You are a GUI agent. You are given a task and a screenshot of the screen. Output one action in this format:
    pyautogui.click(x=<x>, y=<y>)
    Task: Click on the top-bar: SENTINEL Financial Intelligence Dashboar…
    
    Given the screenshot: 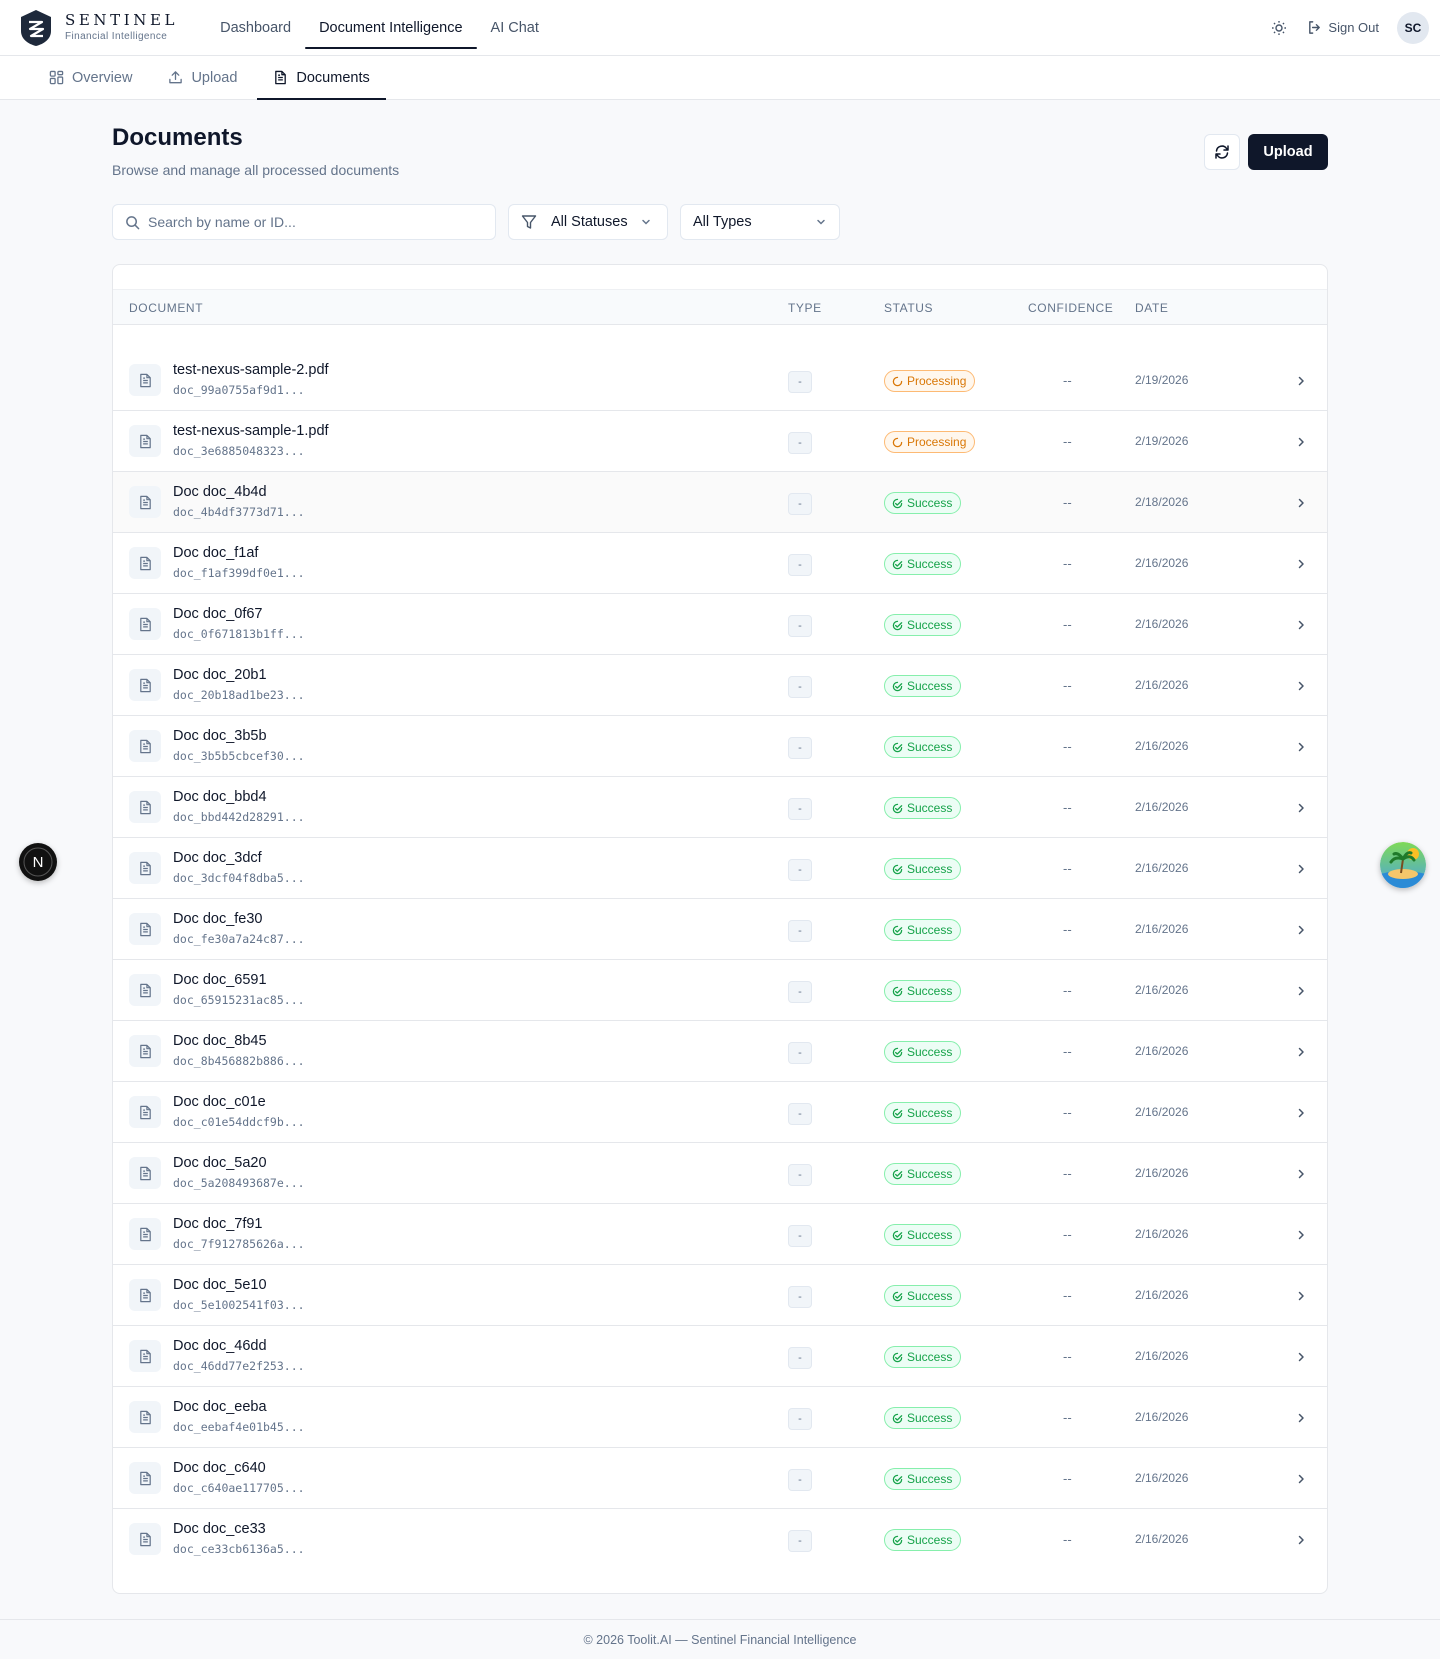 What is the action you would take?
    pyautogui.click(x=720, y=28)
    